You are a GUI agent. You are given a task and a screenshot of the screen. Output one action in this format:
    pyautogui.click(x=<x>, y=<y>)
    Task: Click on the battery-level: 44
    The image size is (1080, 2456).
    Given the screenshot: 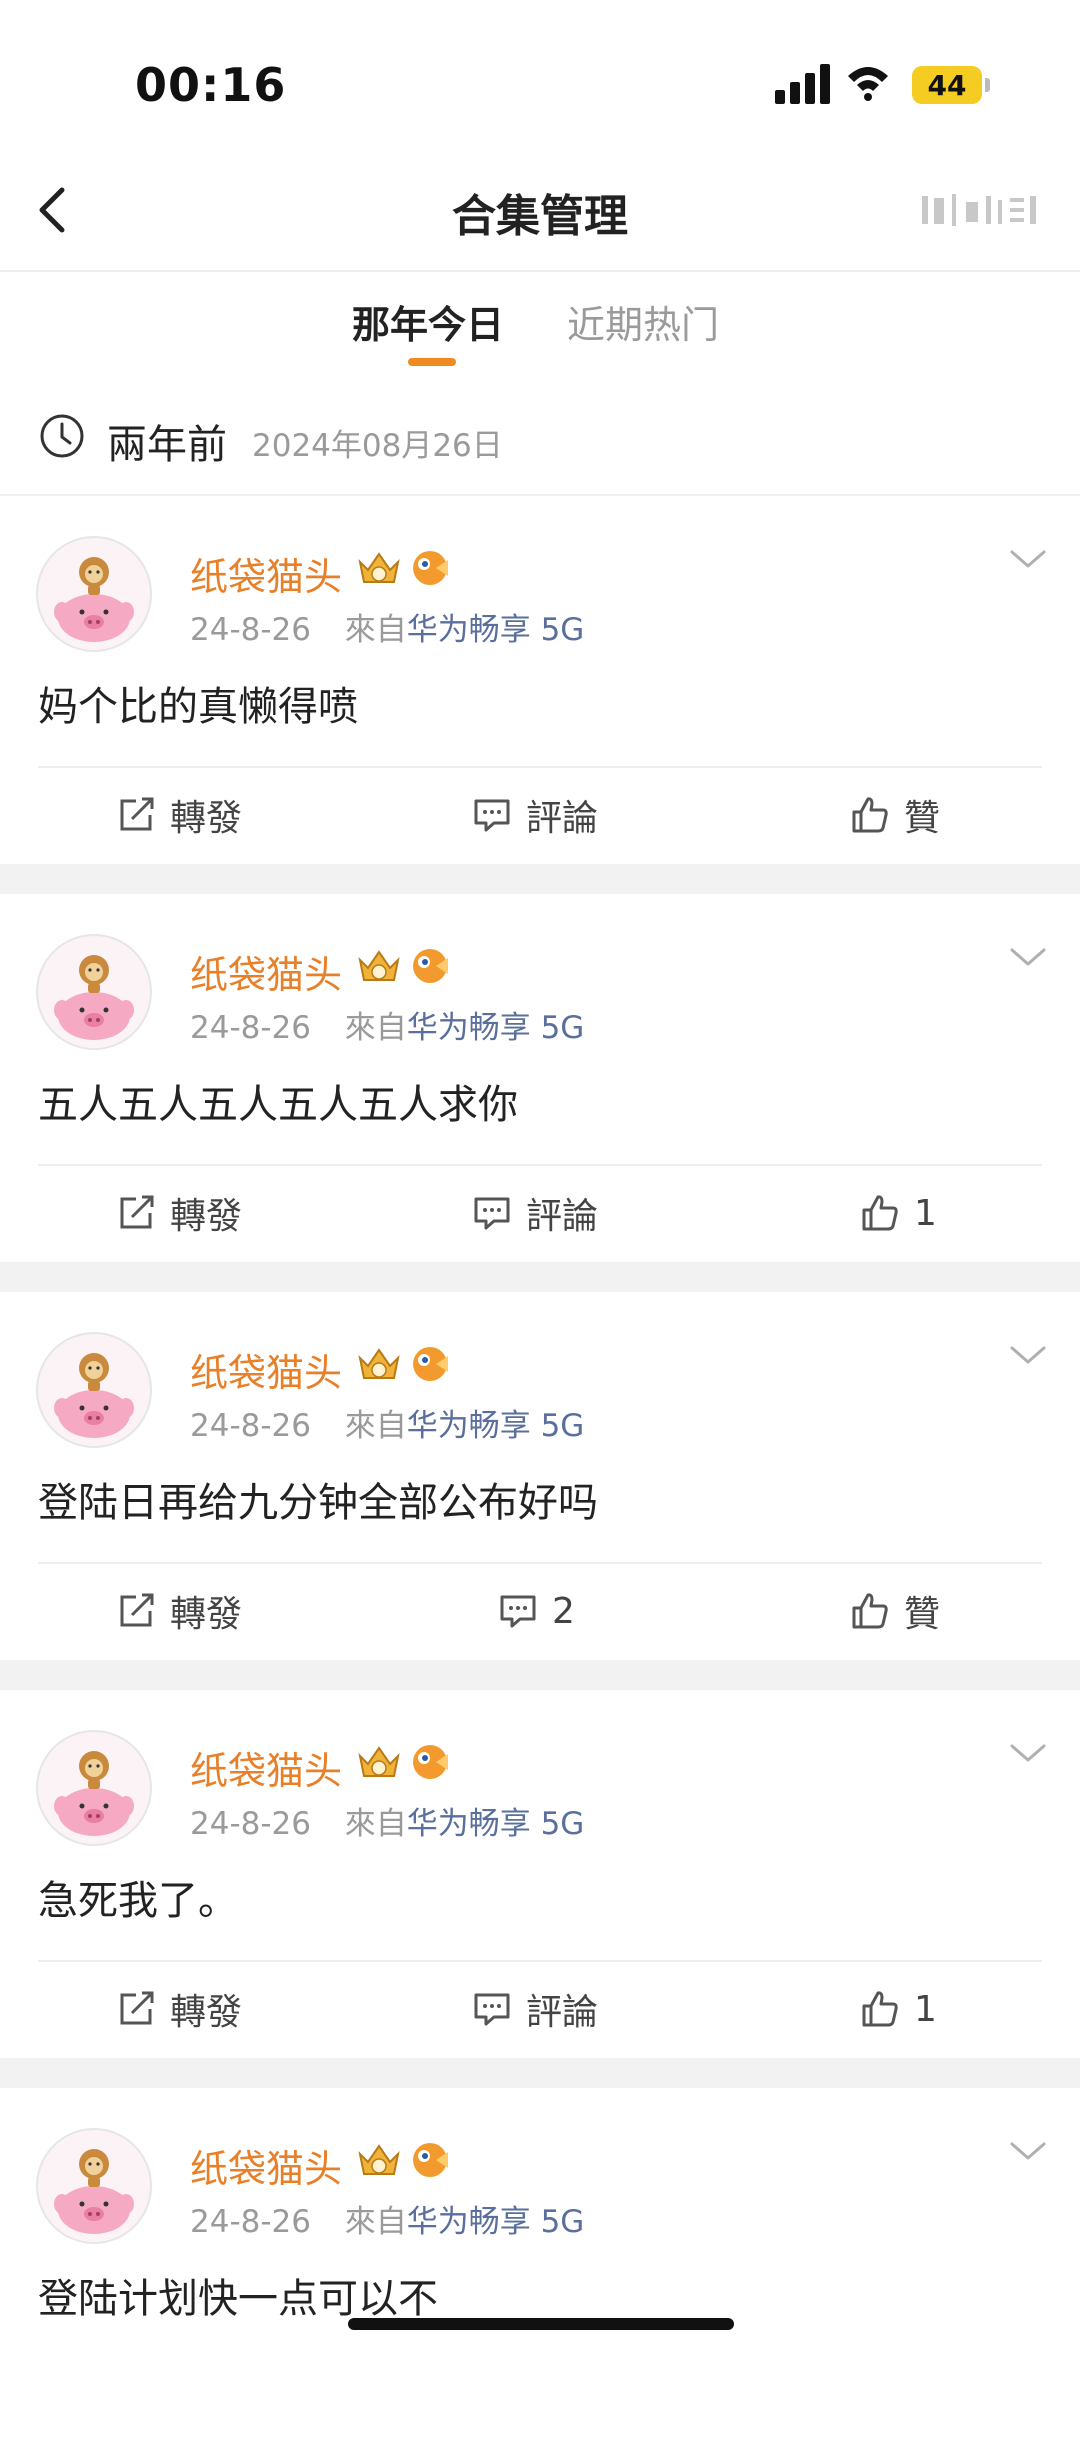 What is the action you would take?
    pyautogui.click(x=947, y=85)
    